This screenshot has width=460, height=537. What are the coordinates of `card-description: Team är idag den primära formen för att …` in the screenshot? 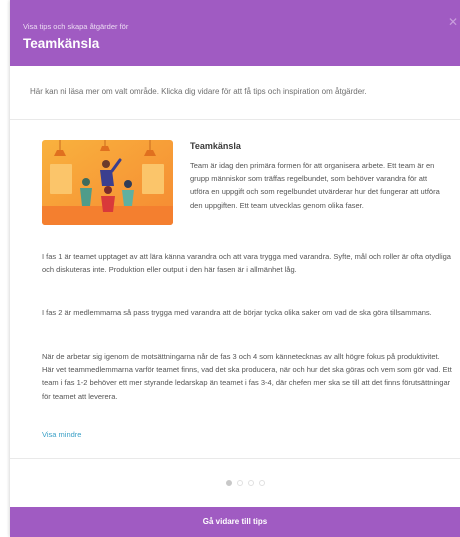 It's located at (315, 185).